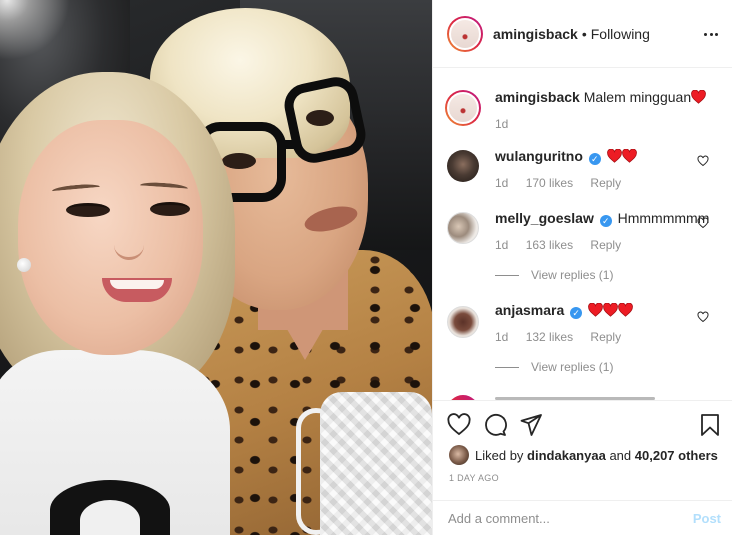  I want to click on comment-username: anjasmara, so click(529, 310).